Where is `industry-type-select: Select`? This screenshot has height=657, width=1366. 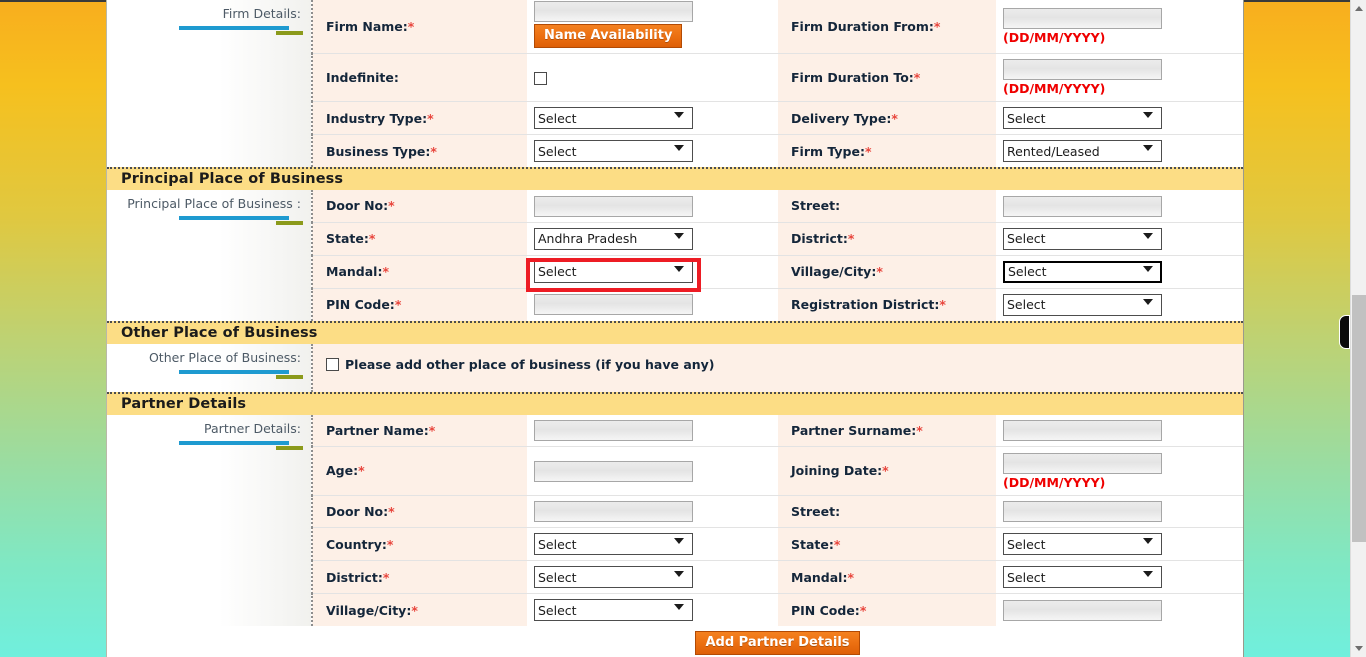
industry-type-select: Select is located at coordinates (613, 118).